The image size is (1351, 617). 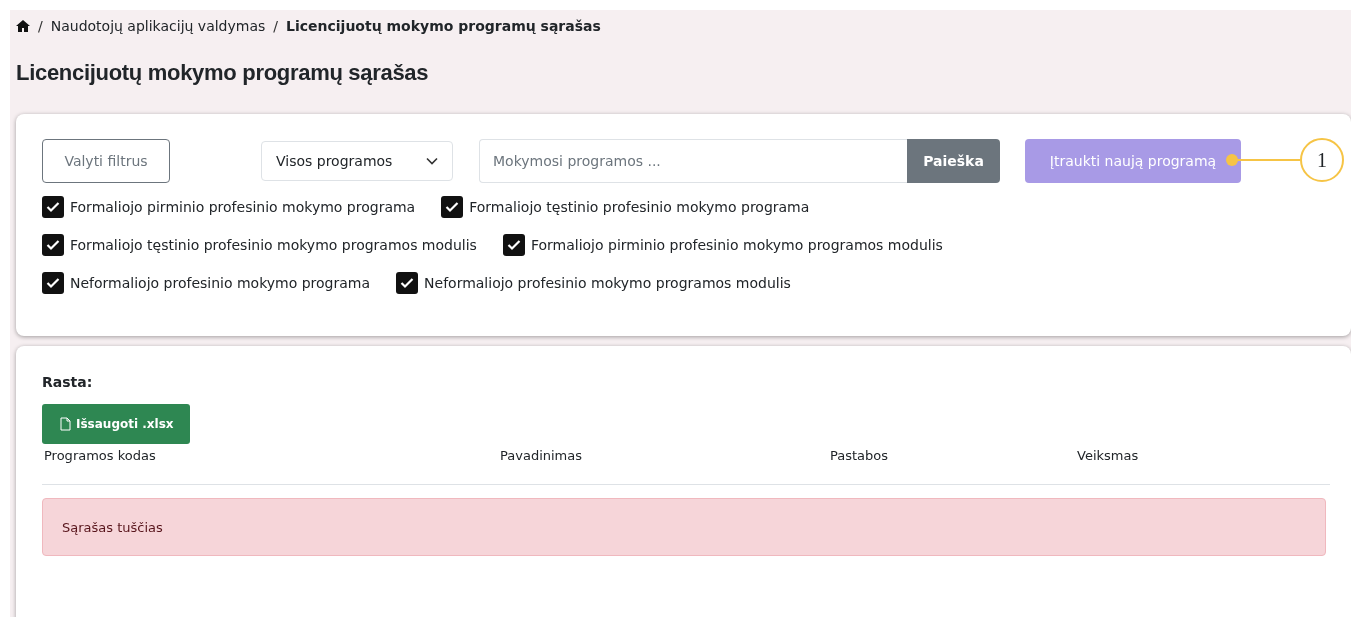 I want to click on column-header: Pastabos, so click(x=860, y=455).